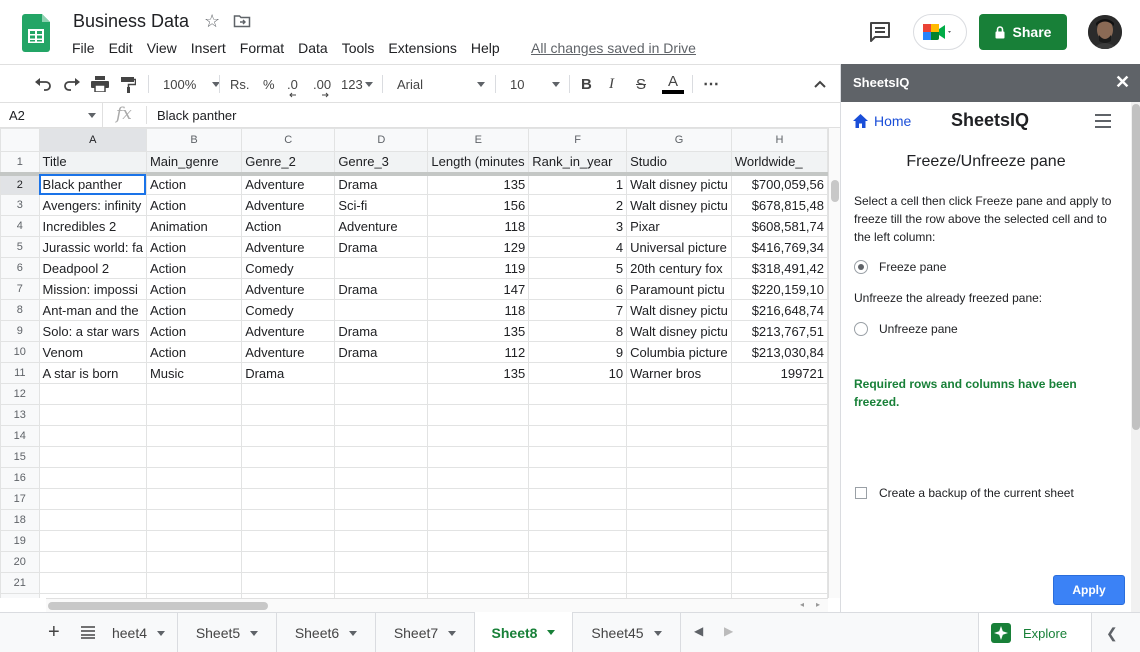  Describe the element at coordinates (523, 632) in the screenshot. I see `sheet-tab-active: Sheet8` at that location.